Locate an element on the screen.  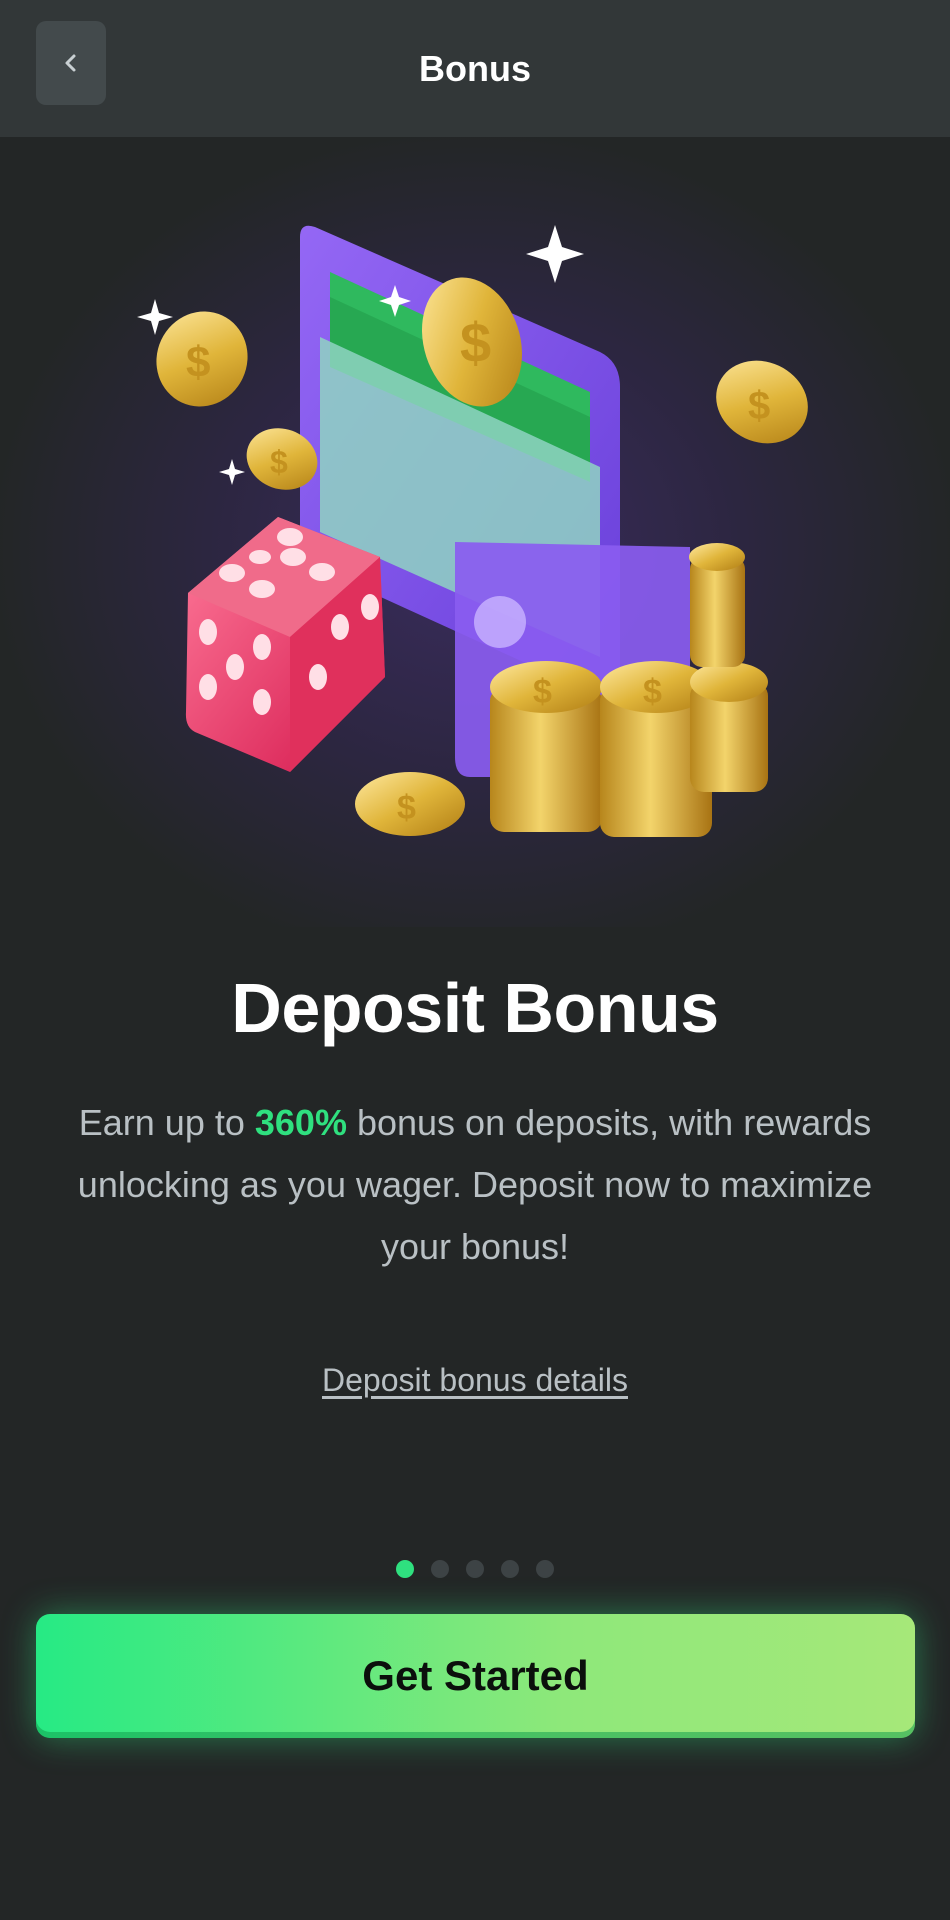
bonus-title: Deposit Bonus is located at coordinates (475, 1008).